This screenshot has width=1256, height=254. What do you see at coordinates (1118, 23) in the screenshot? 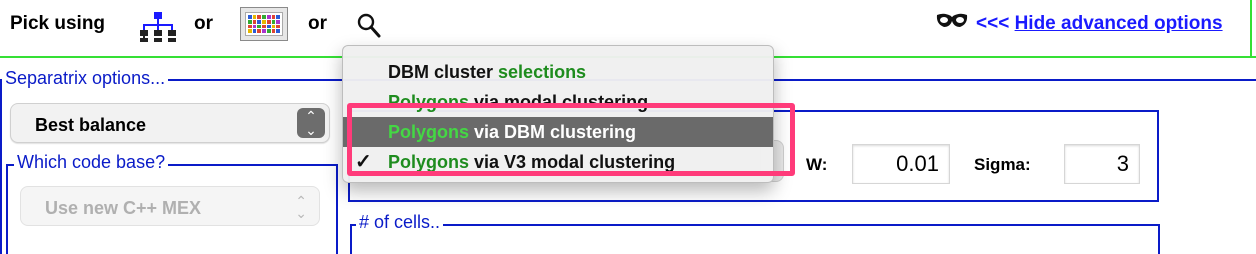
I see `hide-link-text: Hide advanced options` at bounding box center [1118, 23].